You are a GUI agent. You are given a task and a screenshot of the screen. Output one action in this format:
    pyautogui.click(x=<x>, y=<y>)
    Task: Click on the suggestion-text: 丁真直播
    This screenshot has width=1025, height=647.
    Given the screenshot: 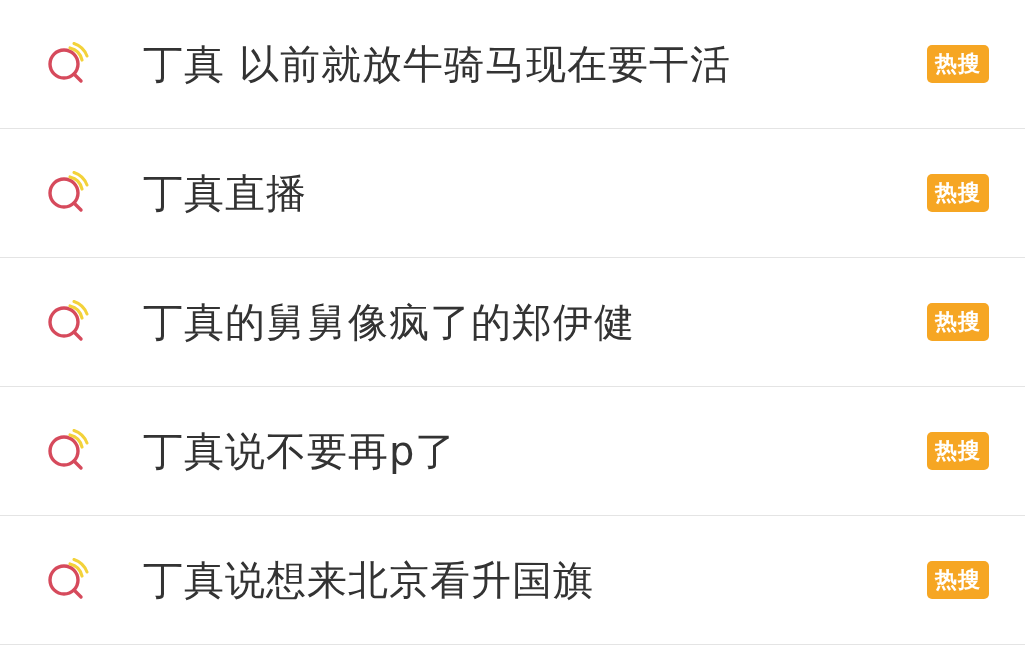 What is the action you would take?
    pyautogui.click(x=225, y=193)
    